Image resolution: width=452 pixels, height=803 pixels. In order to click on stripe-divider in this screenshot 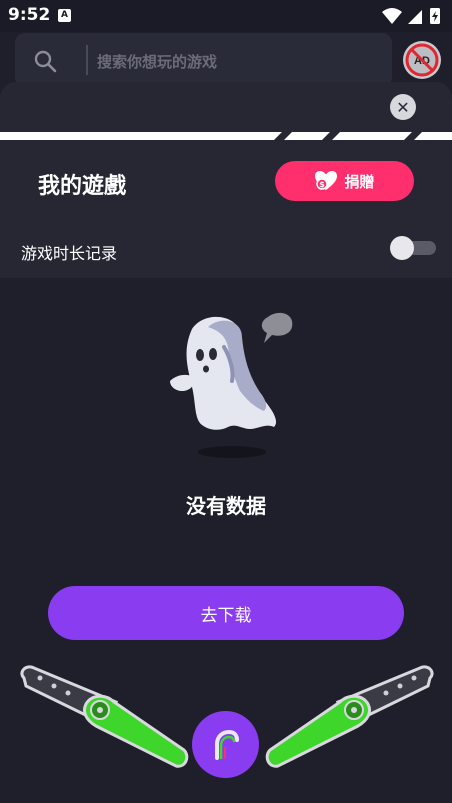, I will do `click(226, 136)`.